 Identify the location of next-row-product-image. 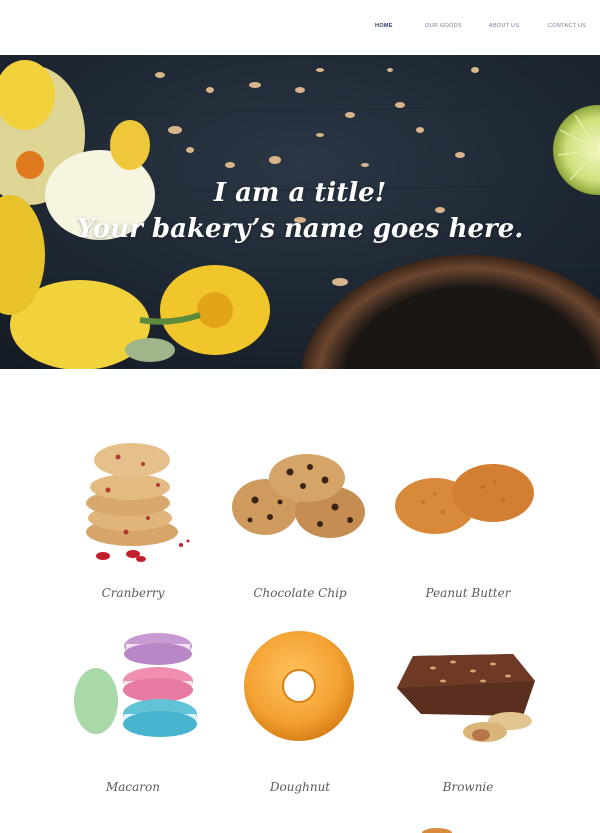
(437, 830).